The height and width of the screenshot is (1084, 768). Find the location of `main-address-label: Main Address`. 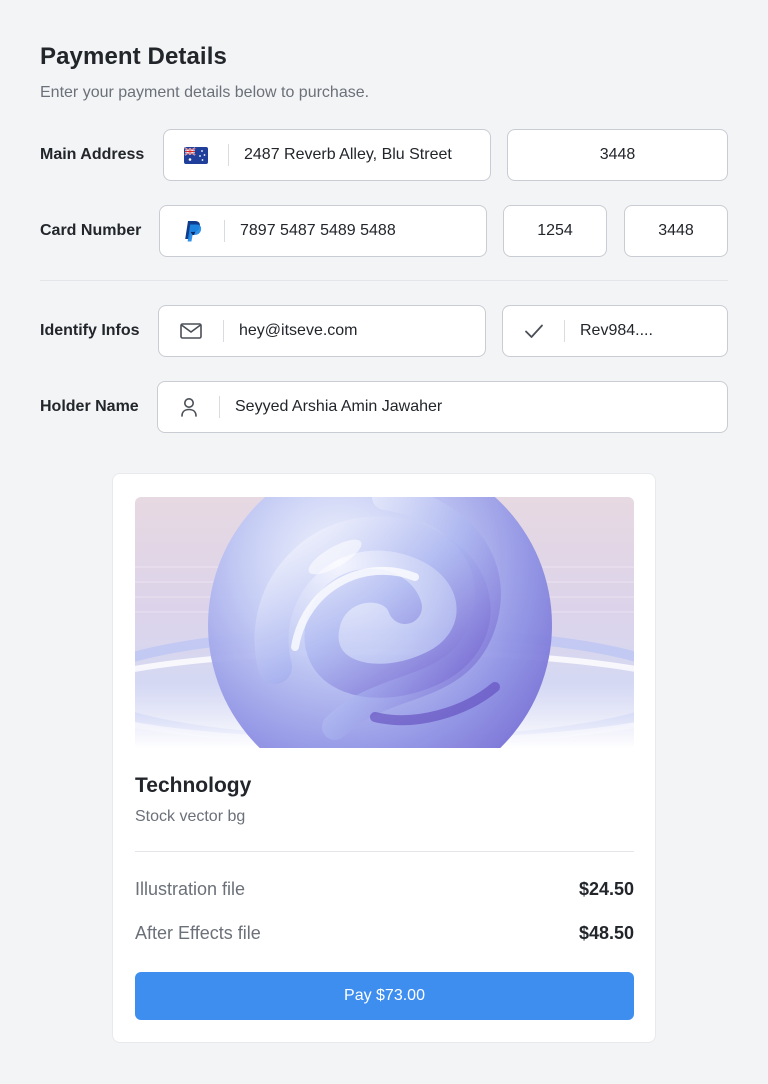

main-address-label: Main Address is located at coordinates (92, 154).